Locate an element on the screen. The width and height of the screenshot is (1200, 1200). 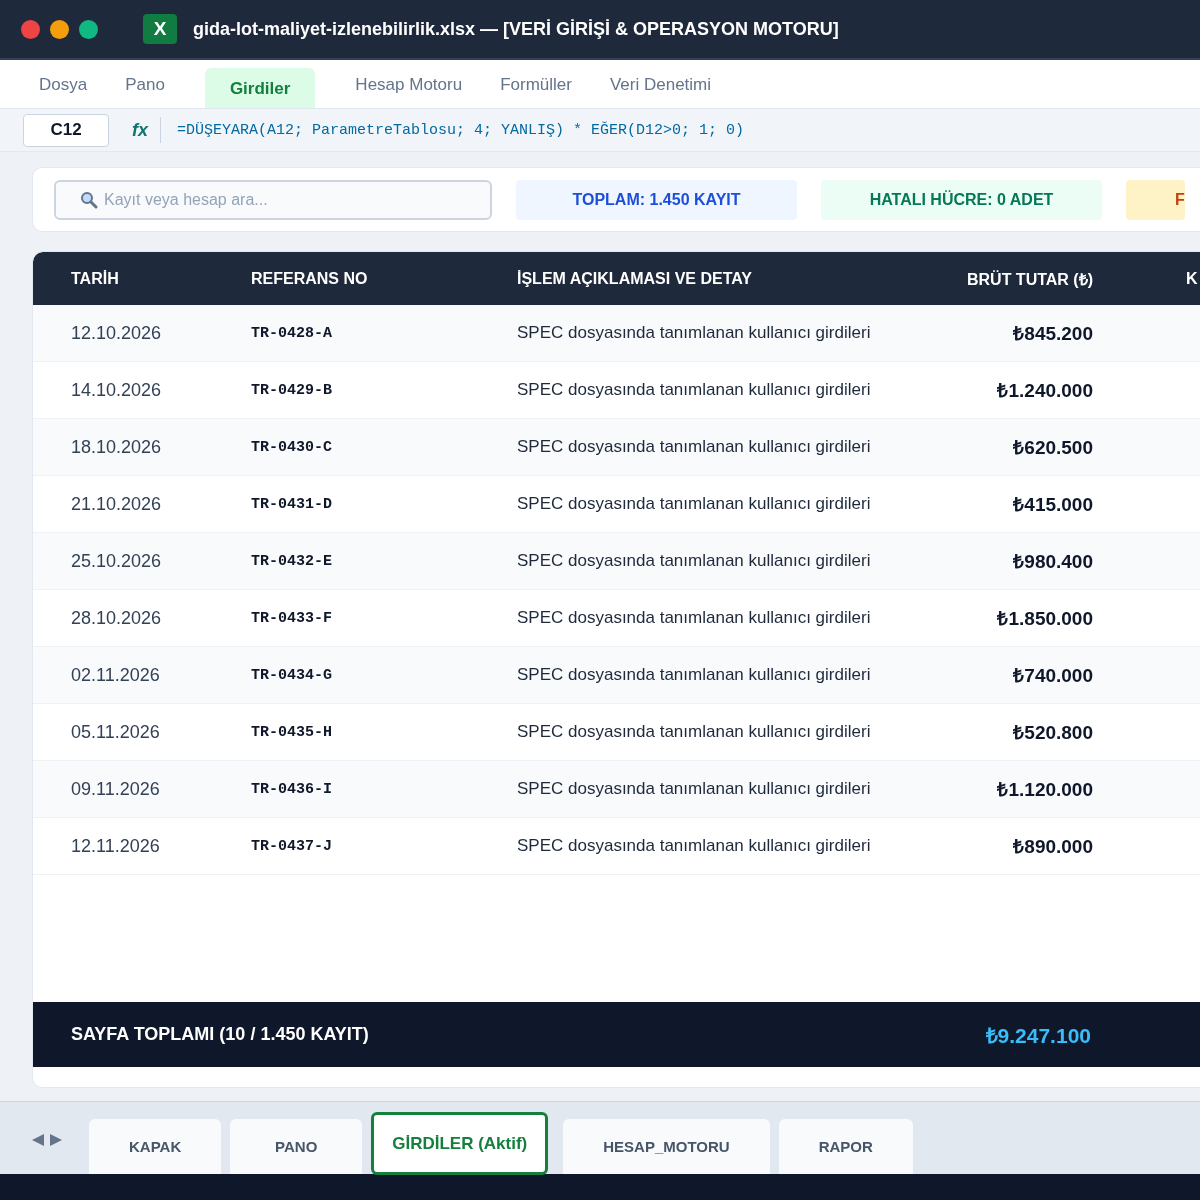
reference-cell-text: TR-0433-F is located at coordinates (292, 618).